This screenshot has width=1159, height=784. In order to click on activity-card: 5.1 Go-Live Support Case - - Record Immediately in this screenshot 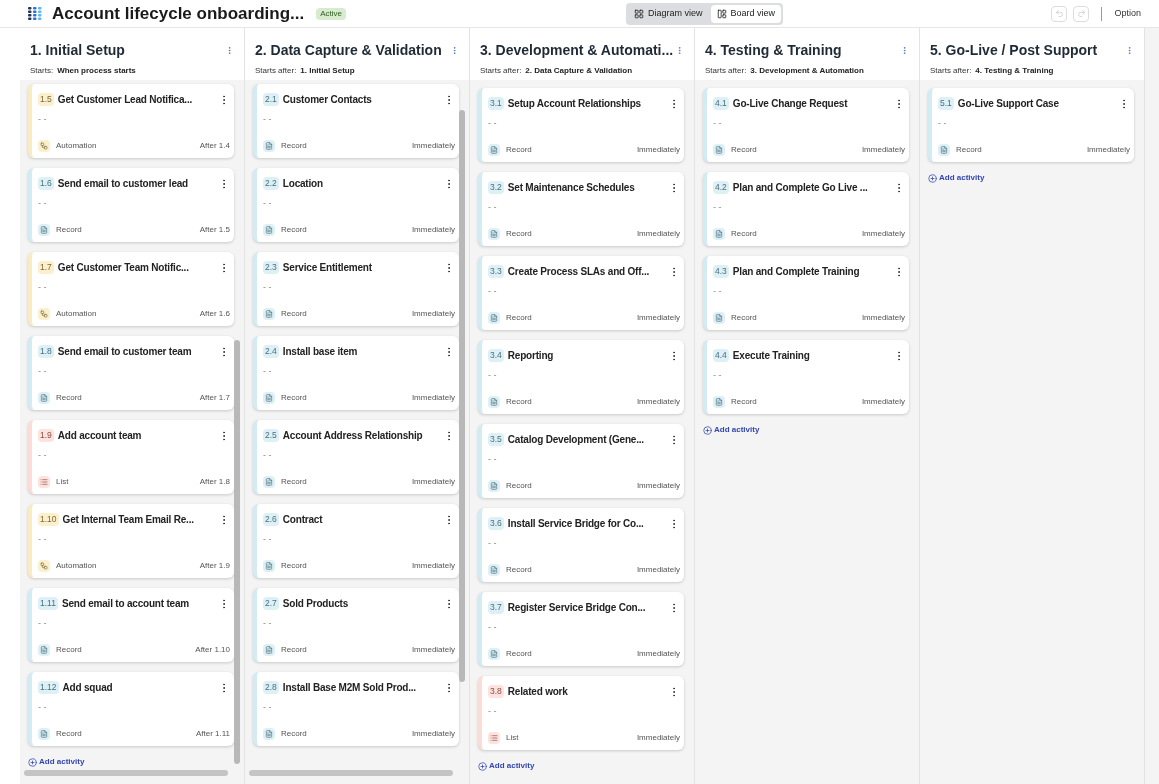, I will do `click(1031, 125)`.